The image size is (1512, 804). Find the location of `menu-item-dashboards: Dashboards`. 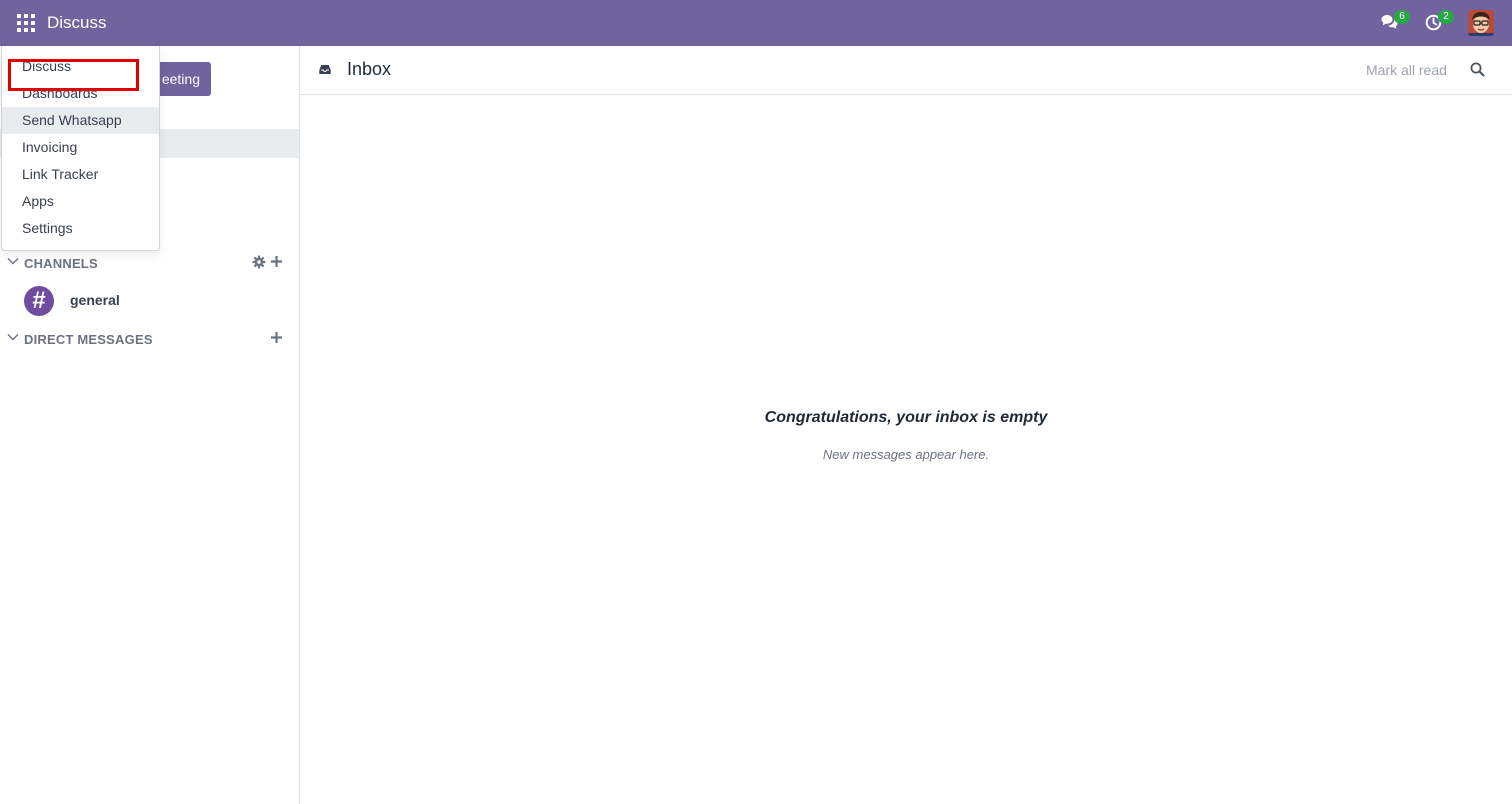

menu-item-dashboards: Dashboards is located at coordinates (80, 93).